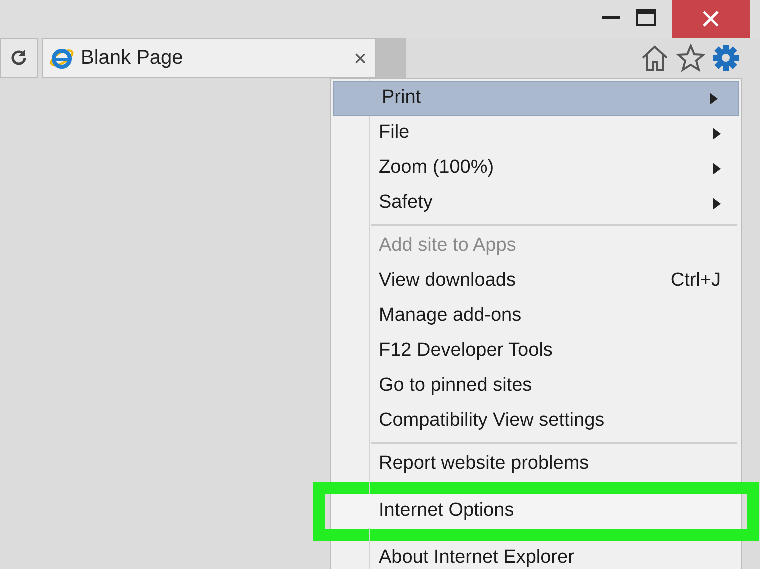 This screenshot has height=569, width=760. I want to click on menu-item: Go to pinned sites, so click(536, 386).